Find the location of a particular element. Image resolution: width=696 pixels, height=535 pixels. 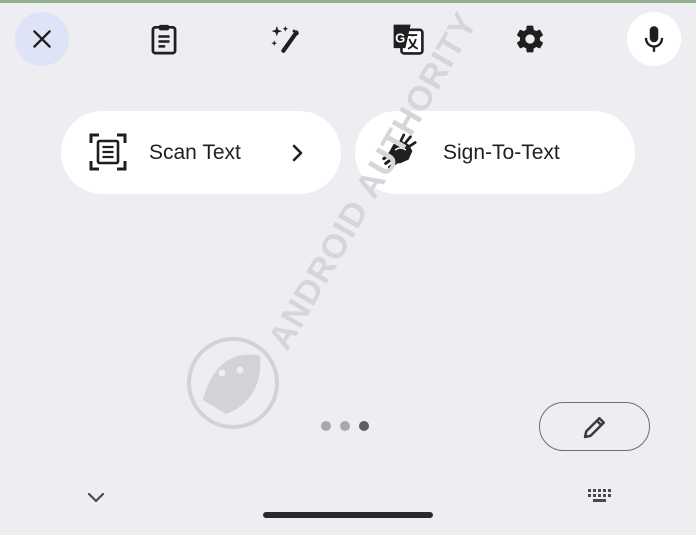

page-indicator is located at coordinates (348, 427).